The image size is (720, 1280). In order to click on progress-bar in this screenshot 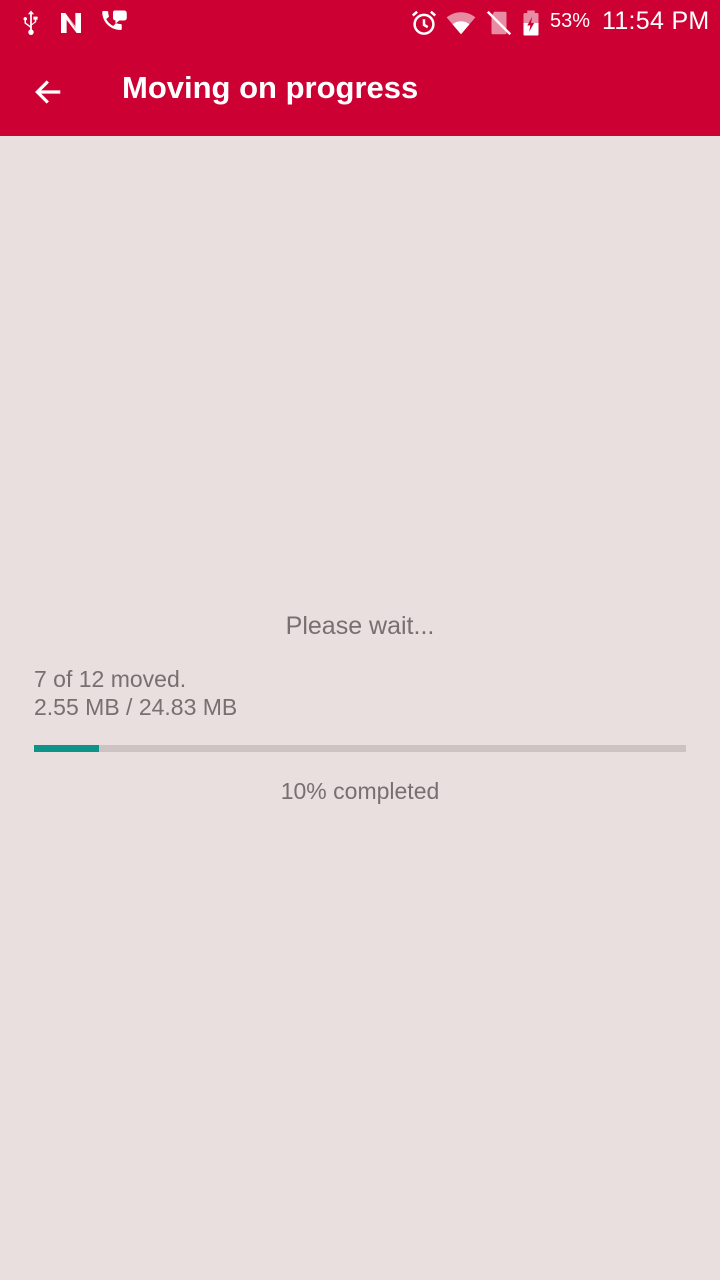, I will do `click(360, 748)`.